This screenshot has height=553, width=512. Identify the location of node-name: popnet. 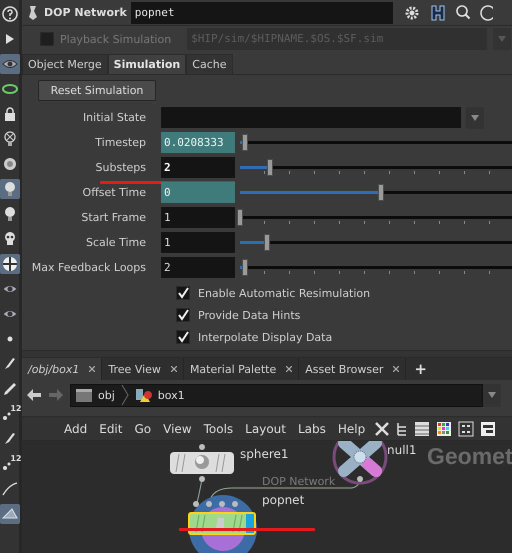
(283, 500).